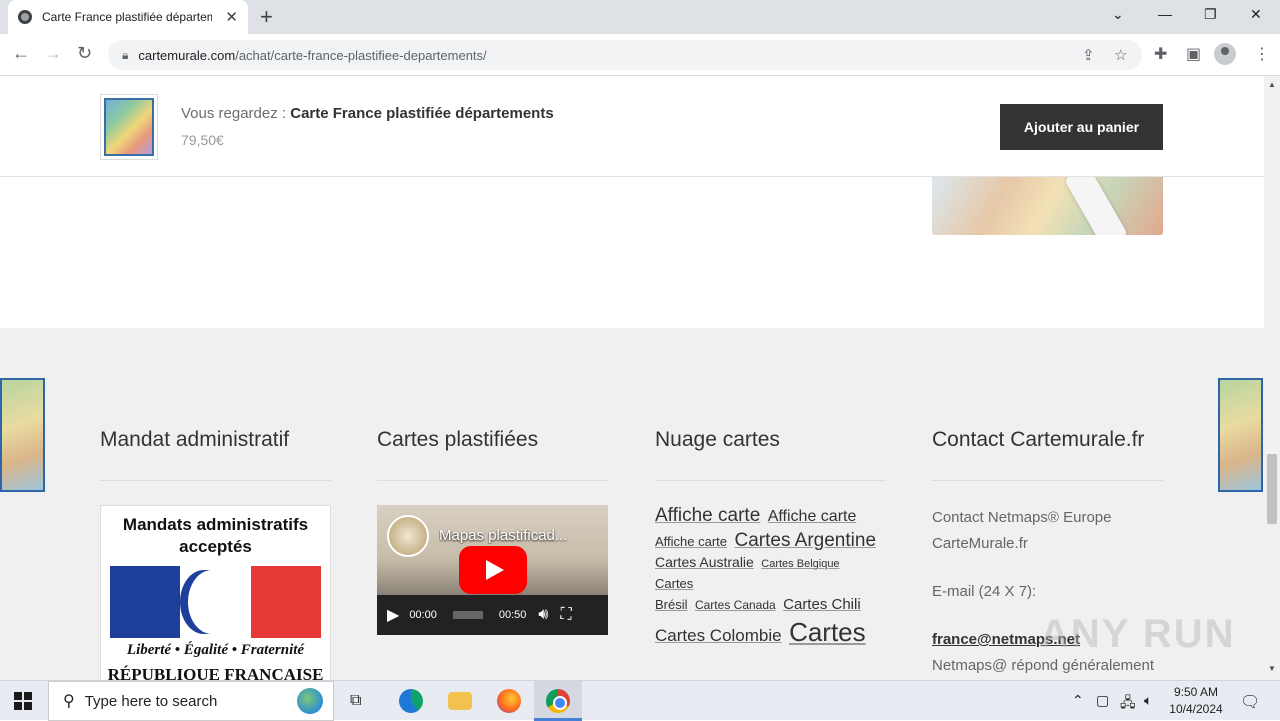 This screenshot has height=721, width=1280. I want to click on footer-heading-contact: Contact Cartemurale.fr, so click(1038, 439).